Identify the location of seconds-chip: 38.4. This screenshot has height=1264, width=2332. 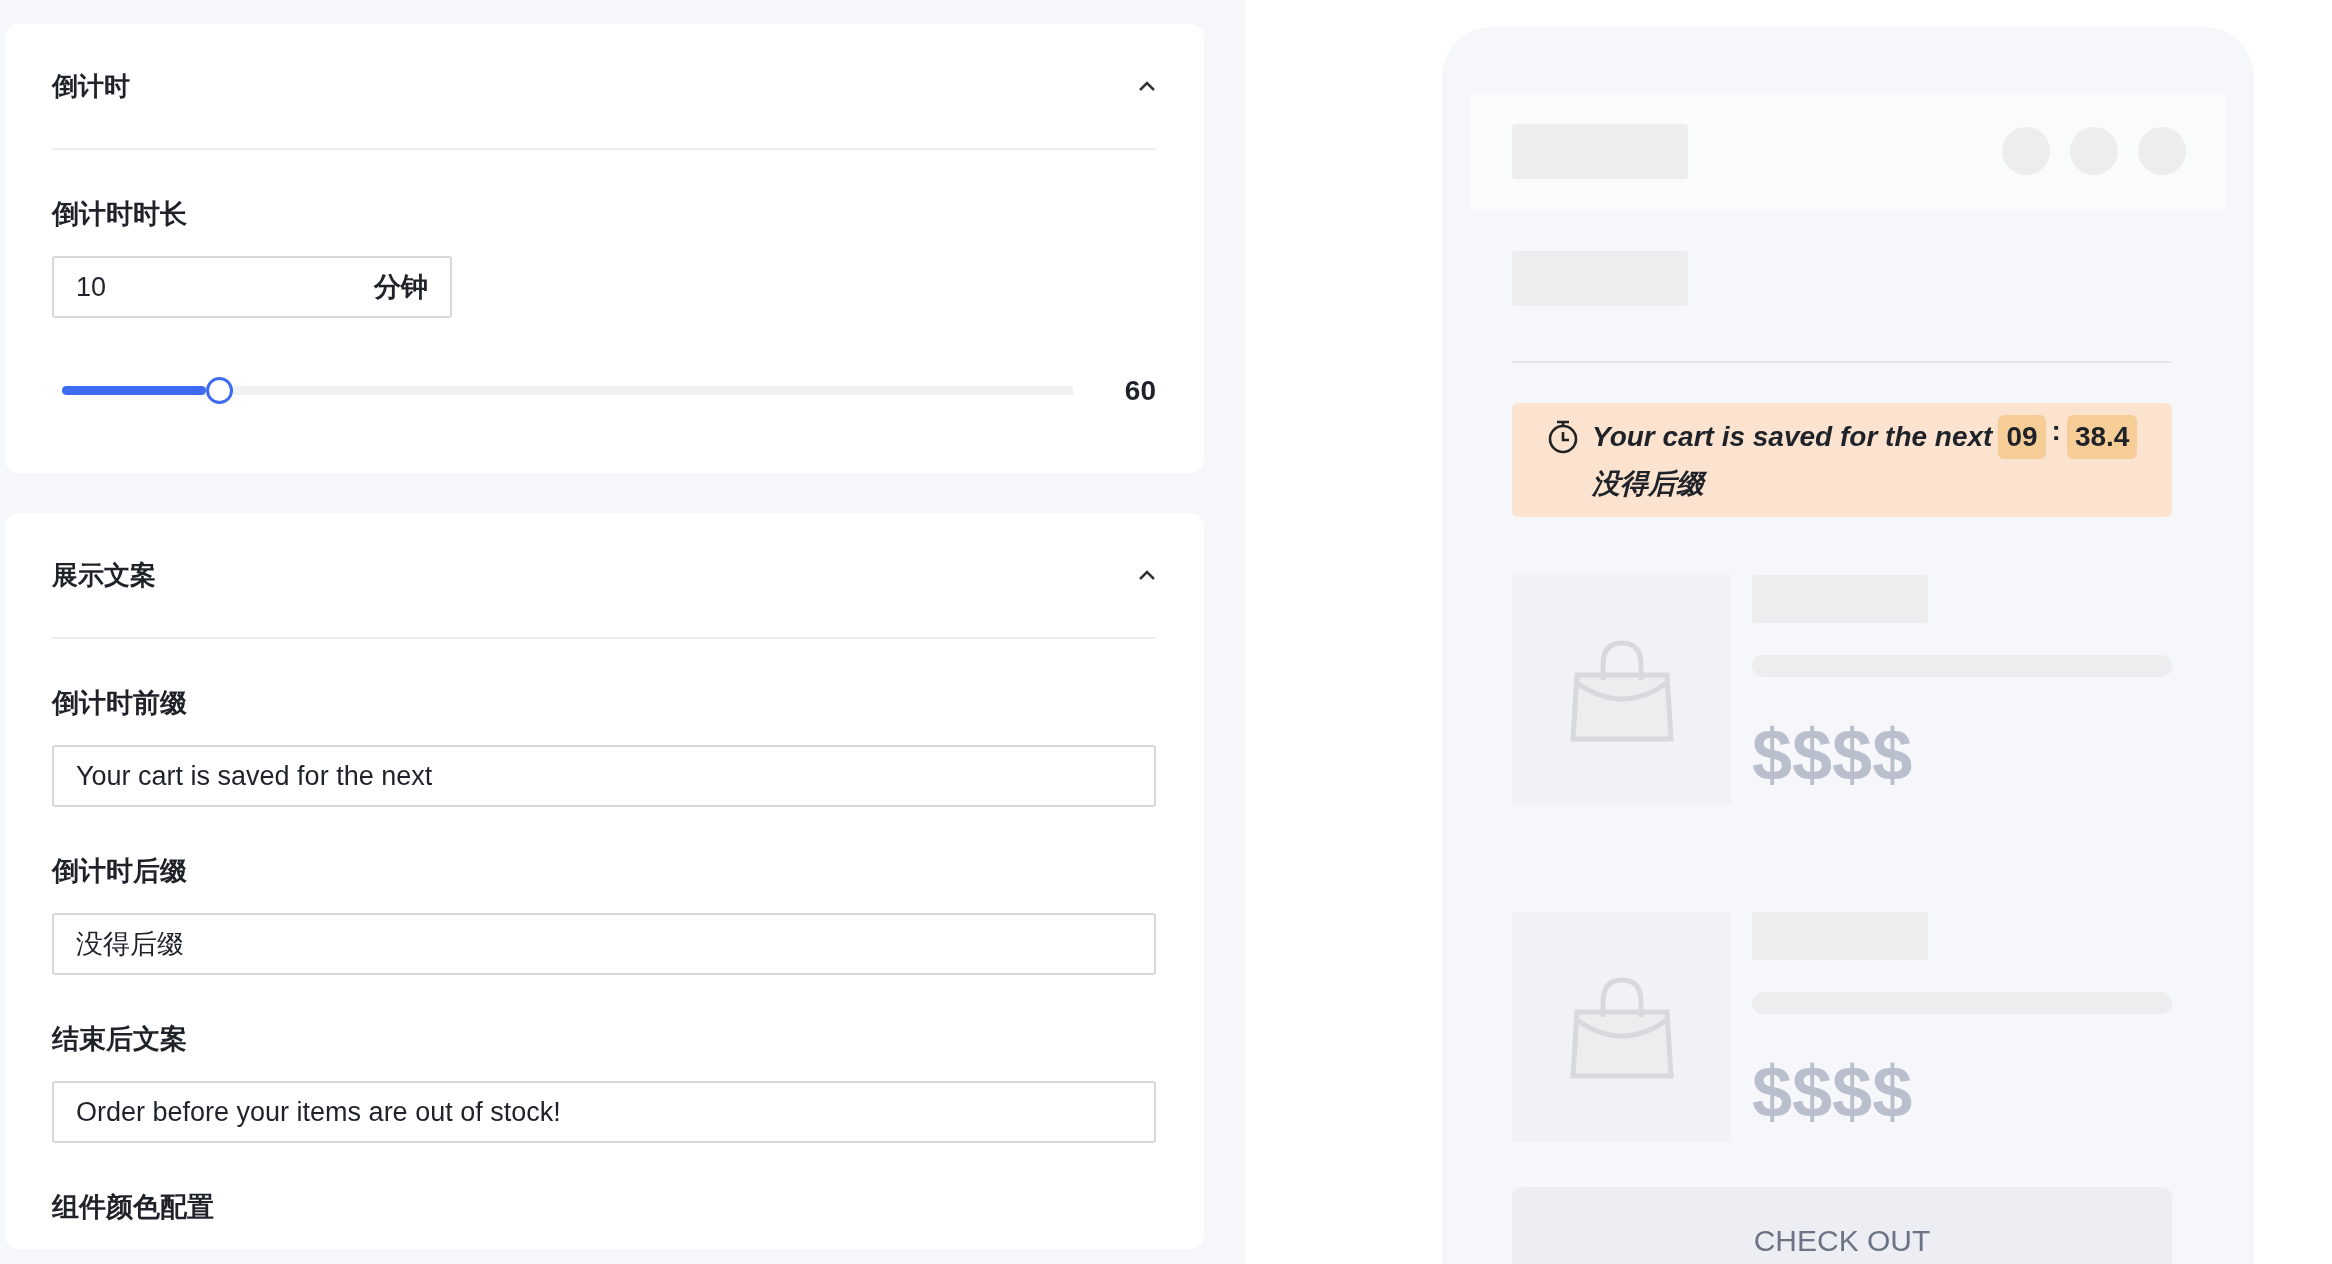
(2102, 437).